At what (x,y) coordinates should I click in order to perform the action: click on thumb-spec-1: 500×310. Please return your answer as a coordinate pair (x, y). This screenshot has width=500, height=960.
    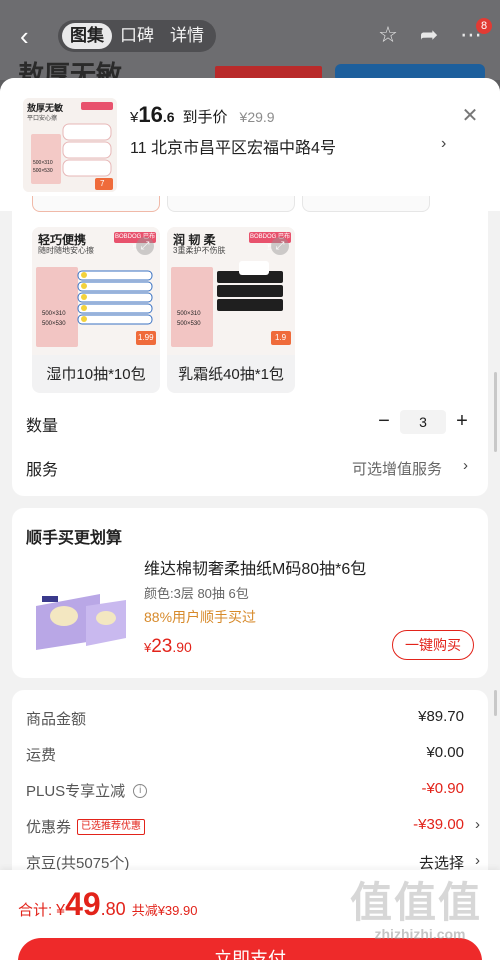
    Looking at the image, I should click on (43, 163).